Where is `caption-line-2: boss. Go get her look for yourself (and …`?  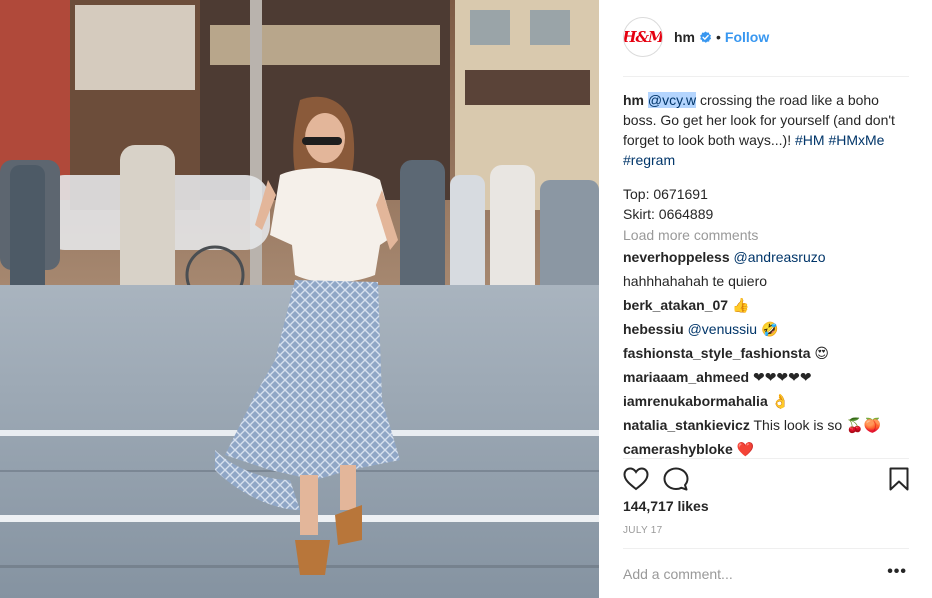
caption-line-2: boss. Go get her look for yourself (and … is located at coordinates (759, 120).